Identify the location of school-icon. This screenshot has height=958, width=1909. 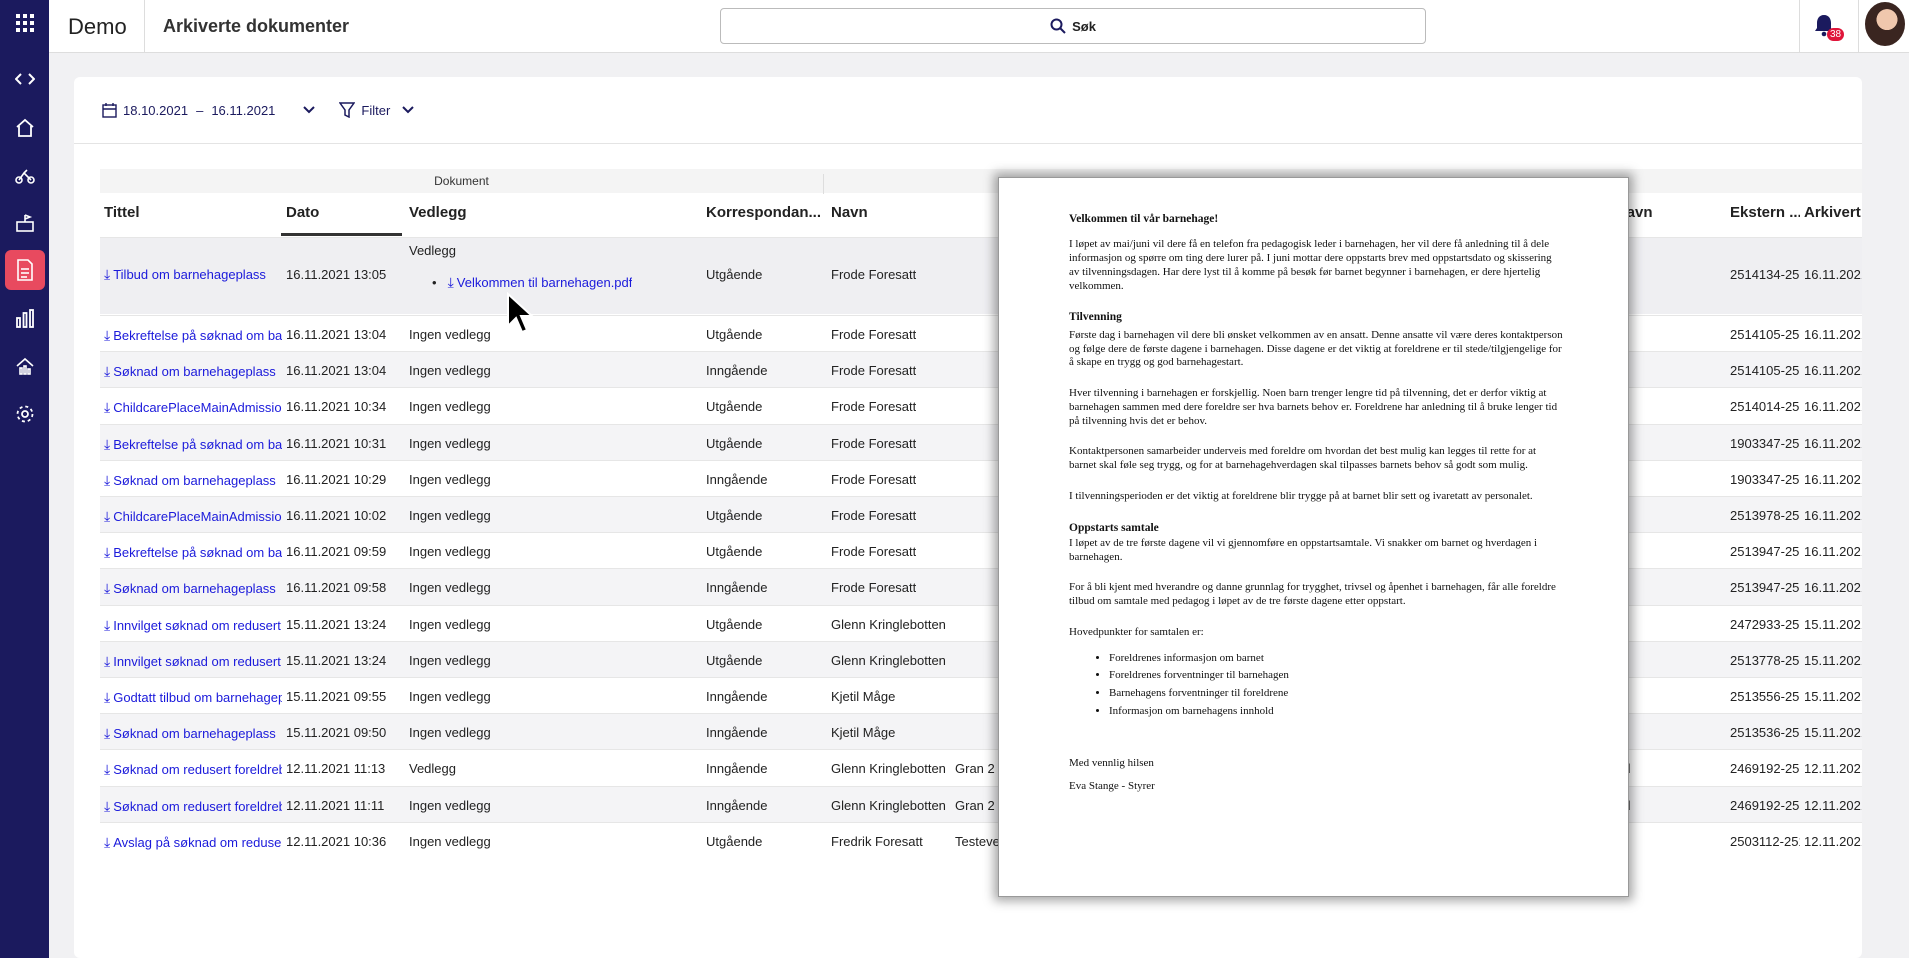
(24, 222).